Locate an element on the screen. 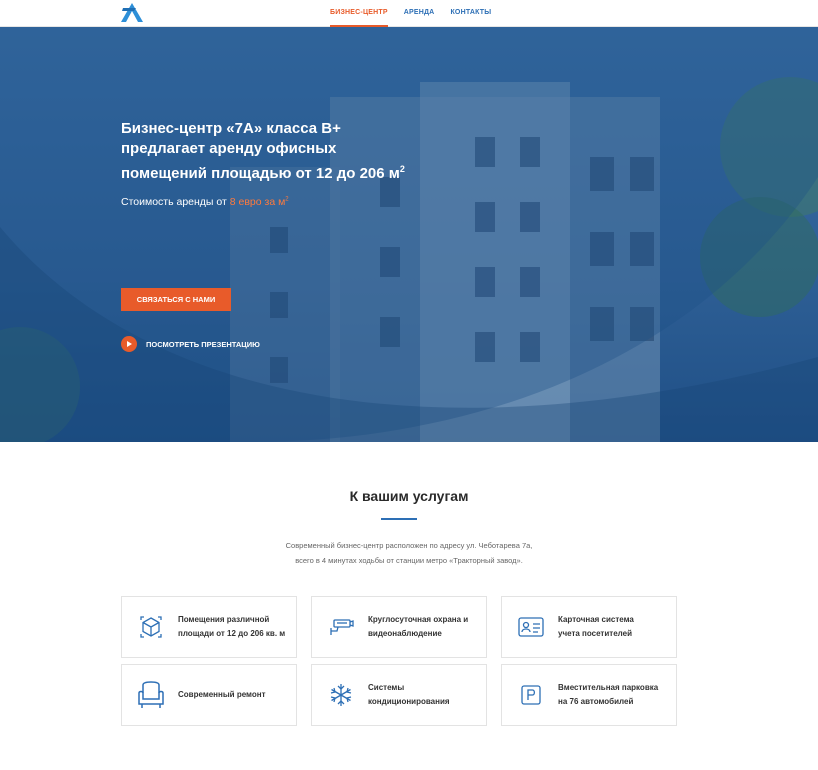 The image size is (818, 770). contact-us-button: СВЯЗАТЬСЯ С НАМИ is located at coordinates (176, 299).